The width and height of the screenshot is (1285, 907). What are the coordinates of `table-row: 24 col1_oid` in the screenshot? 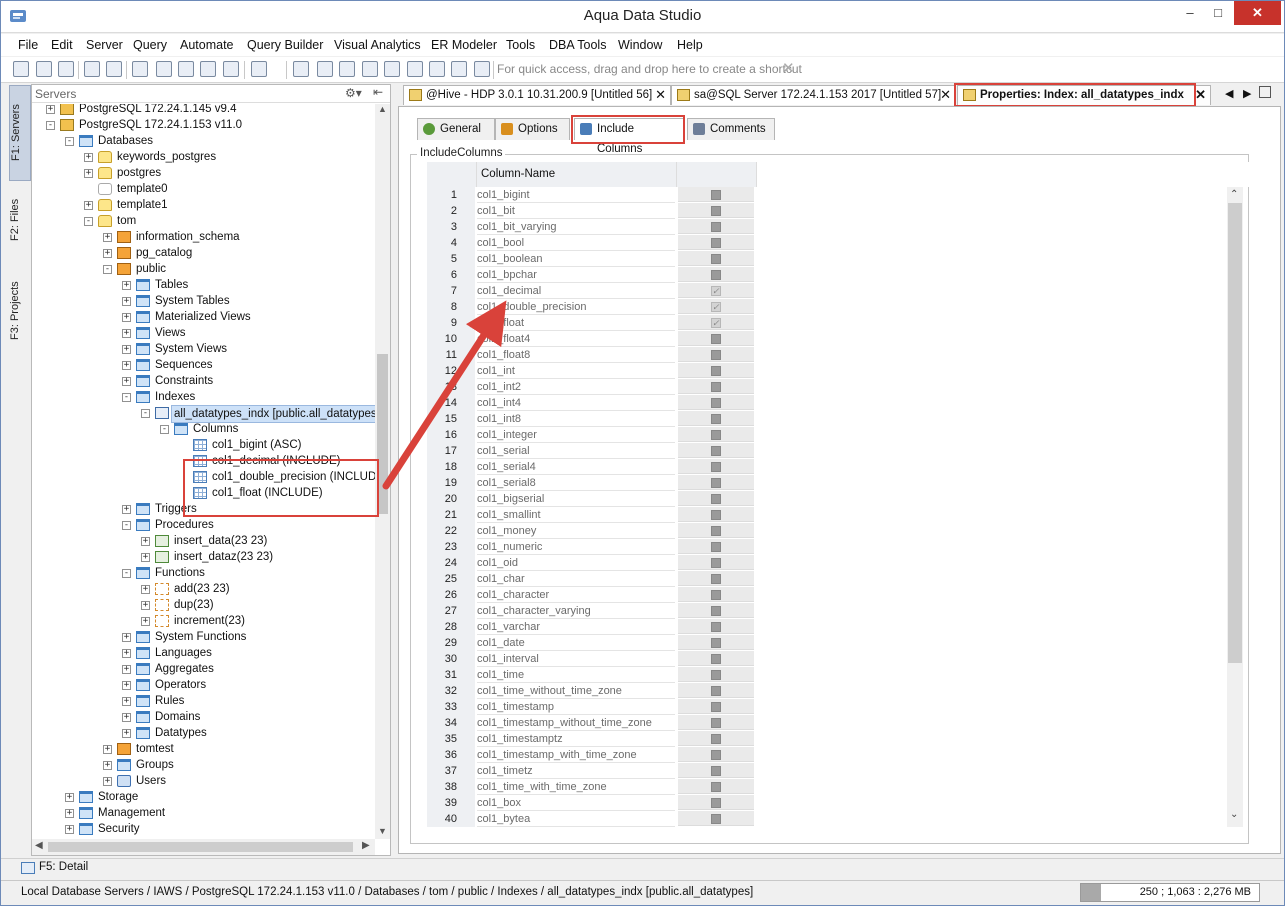 It's located at (827, 563).